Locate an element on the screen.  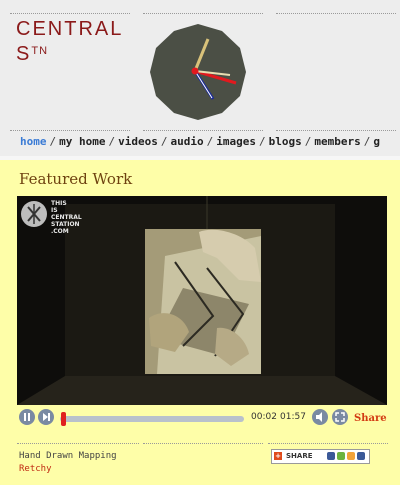
facebook-f-icon is located at coordinates (361, 456).